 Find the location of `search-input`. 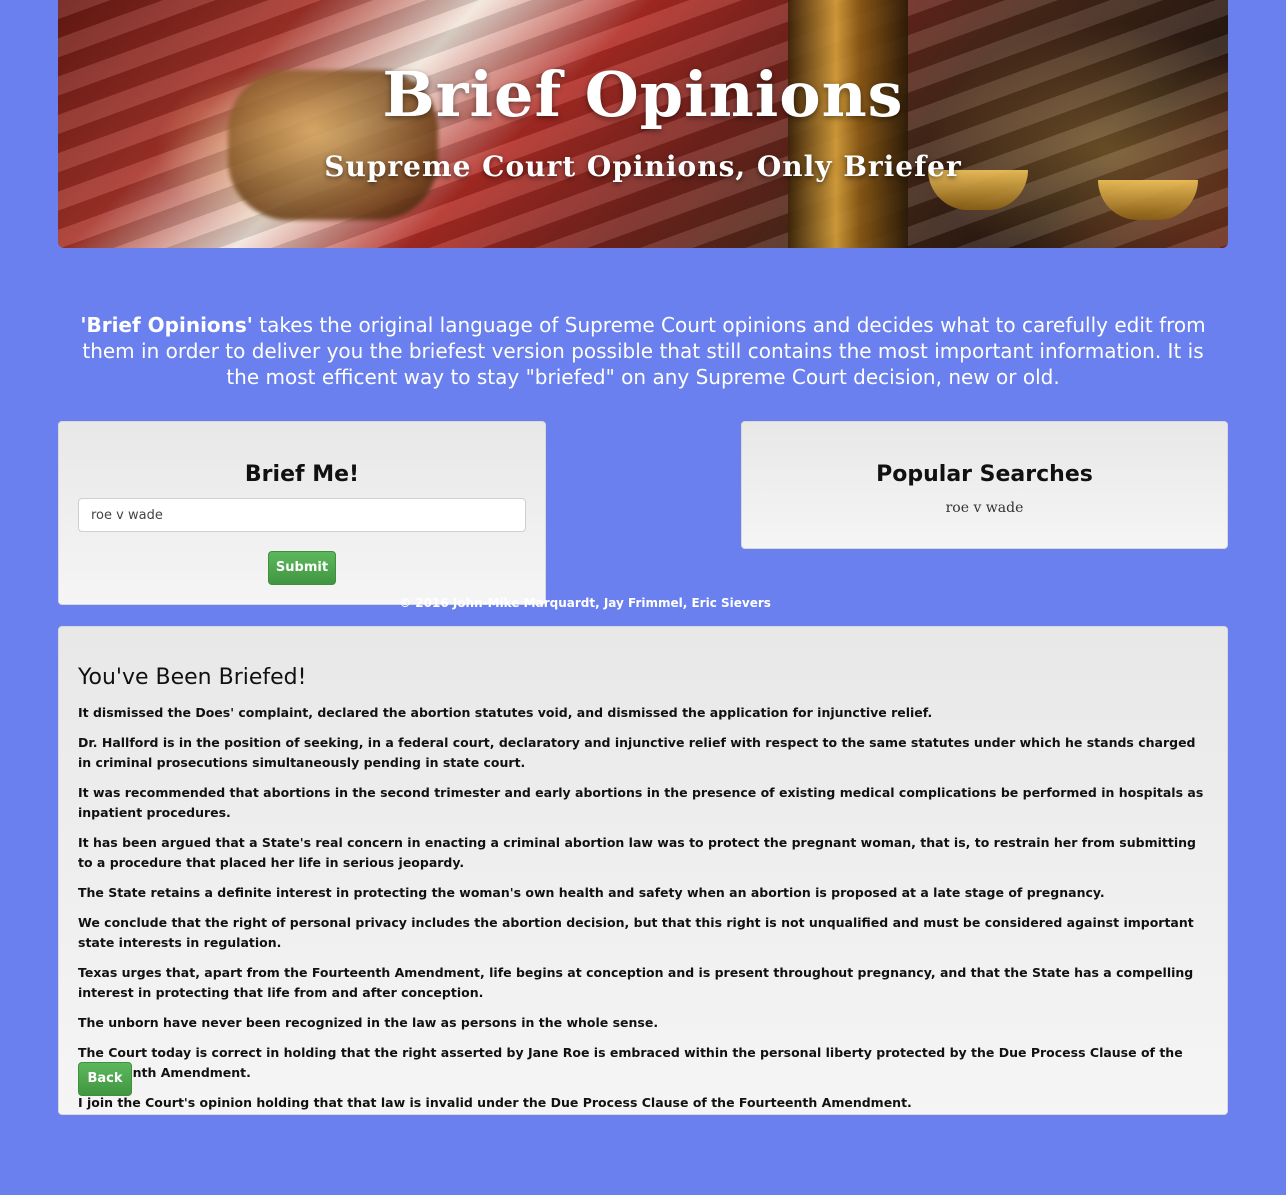

search-input is located at coordinates (302, 515).